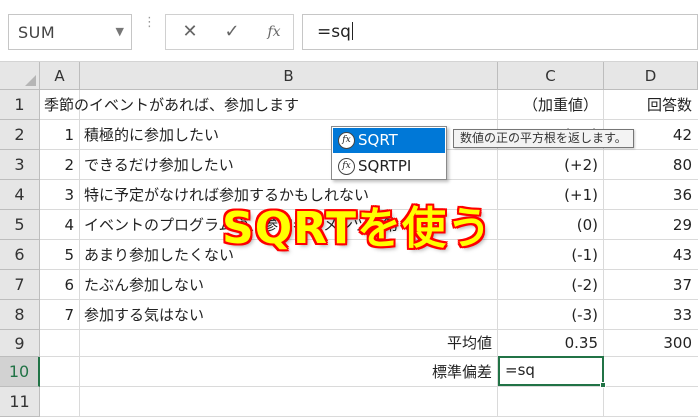  Describe the element at coordinates (551, 165) in the screenshot. I see `cell-c3: (+2)` at that location.